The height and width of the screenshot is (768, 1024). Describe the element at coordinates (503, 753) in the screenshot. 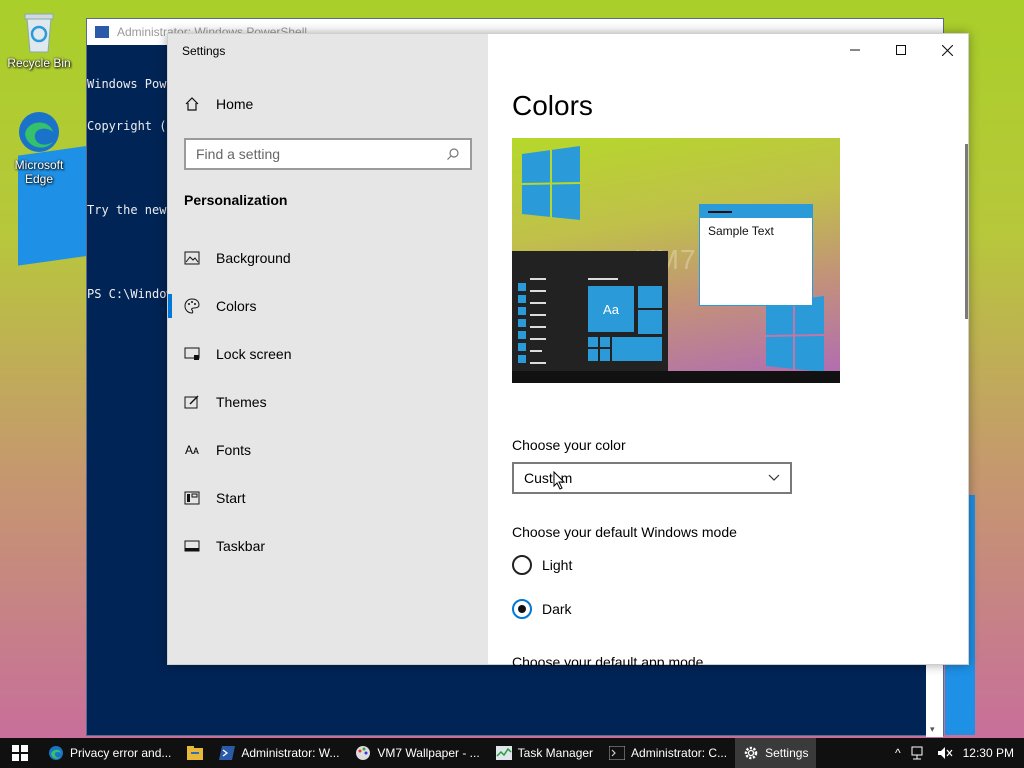

I see `task-manager-icon` at that location.